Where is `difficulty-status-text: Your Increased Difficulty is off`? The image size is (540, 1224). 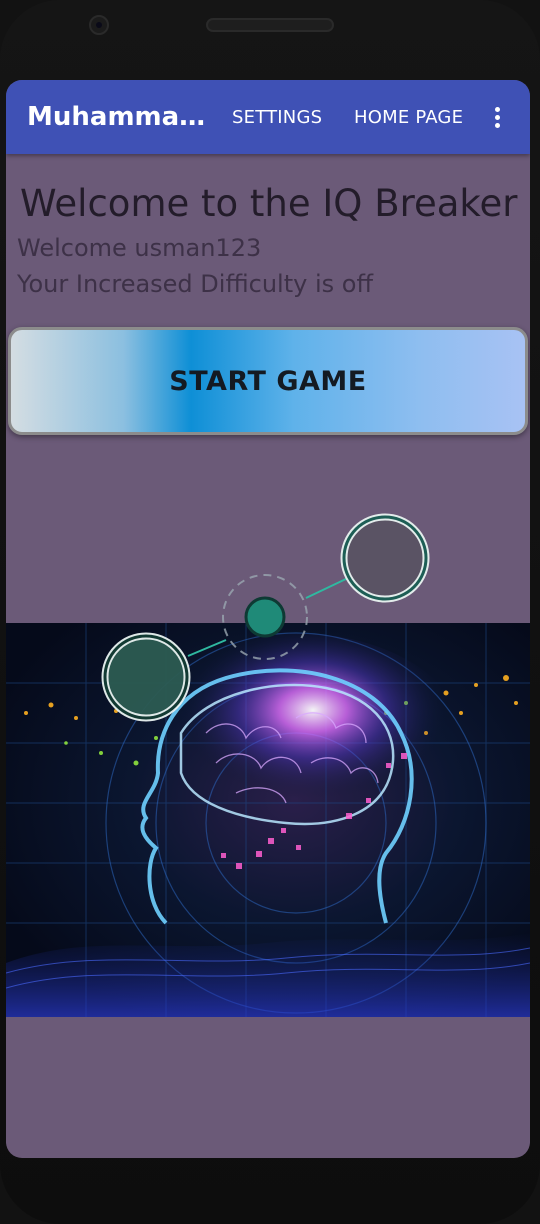
difficulty-status-text: Your Increased Difficulty is off is located at coordinates (195, 284).